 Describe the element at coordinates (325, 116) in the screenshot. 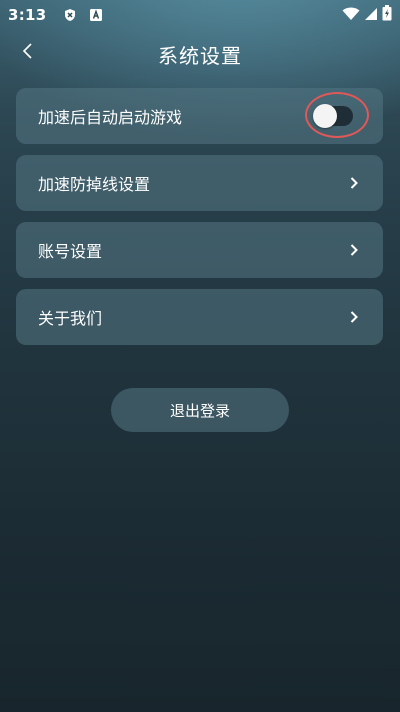

I see `toggle-knob` at that location.